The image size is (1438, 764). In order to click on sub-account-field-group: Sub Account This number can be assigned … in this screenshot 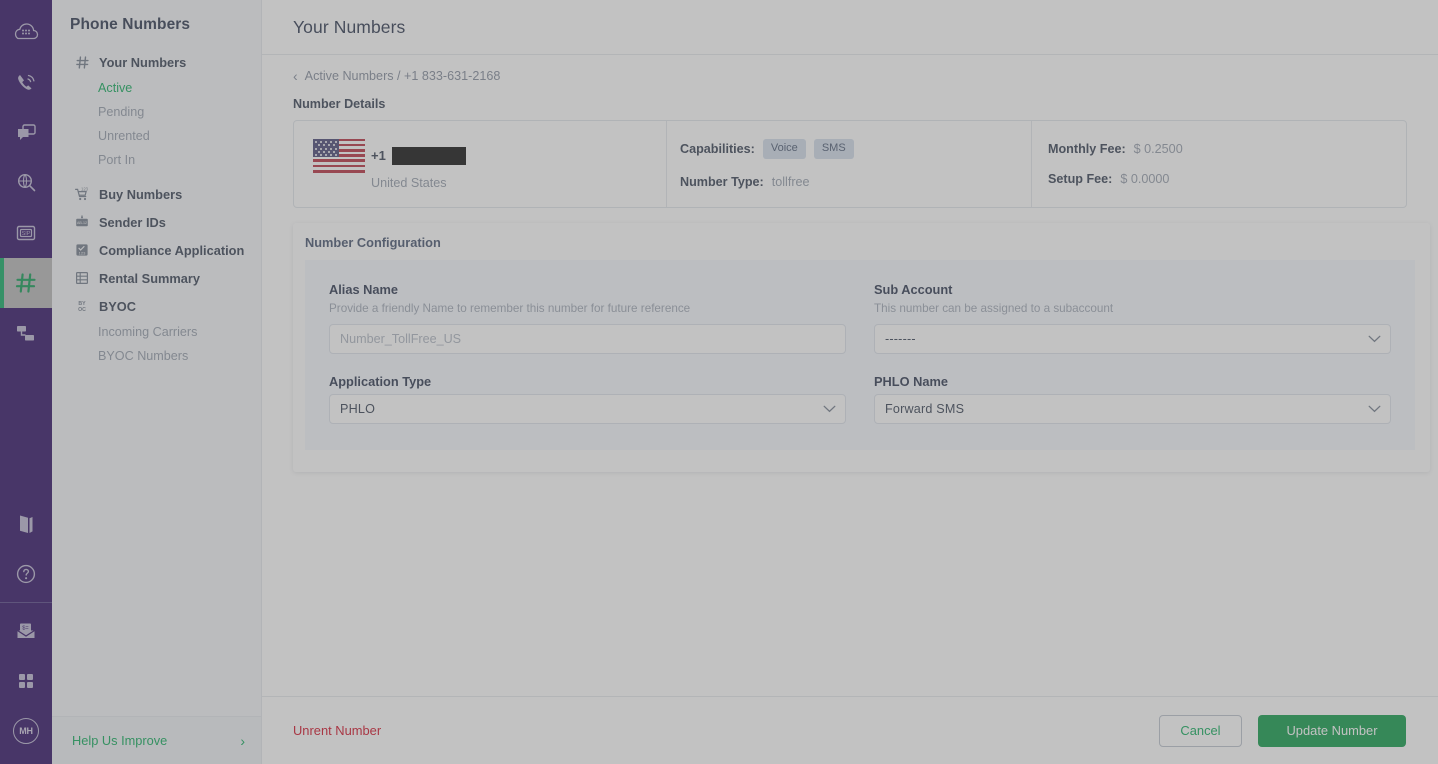, I will do `click(1132, 318)`.